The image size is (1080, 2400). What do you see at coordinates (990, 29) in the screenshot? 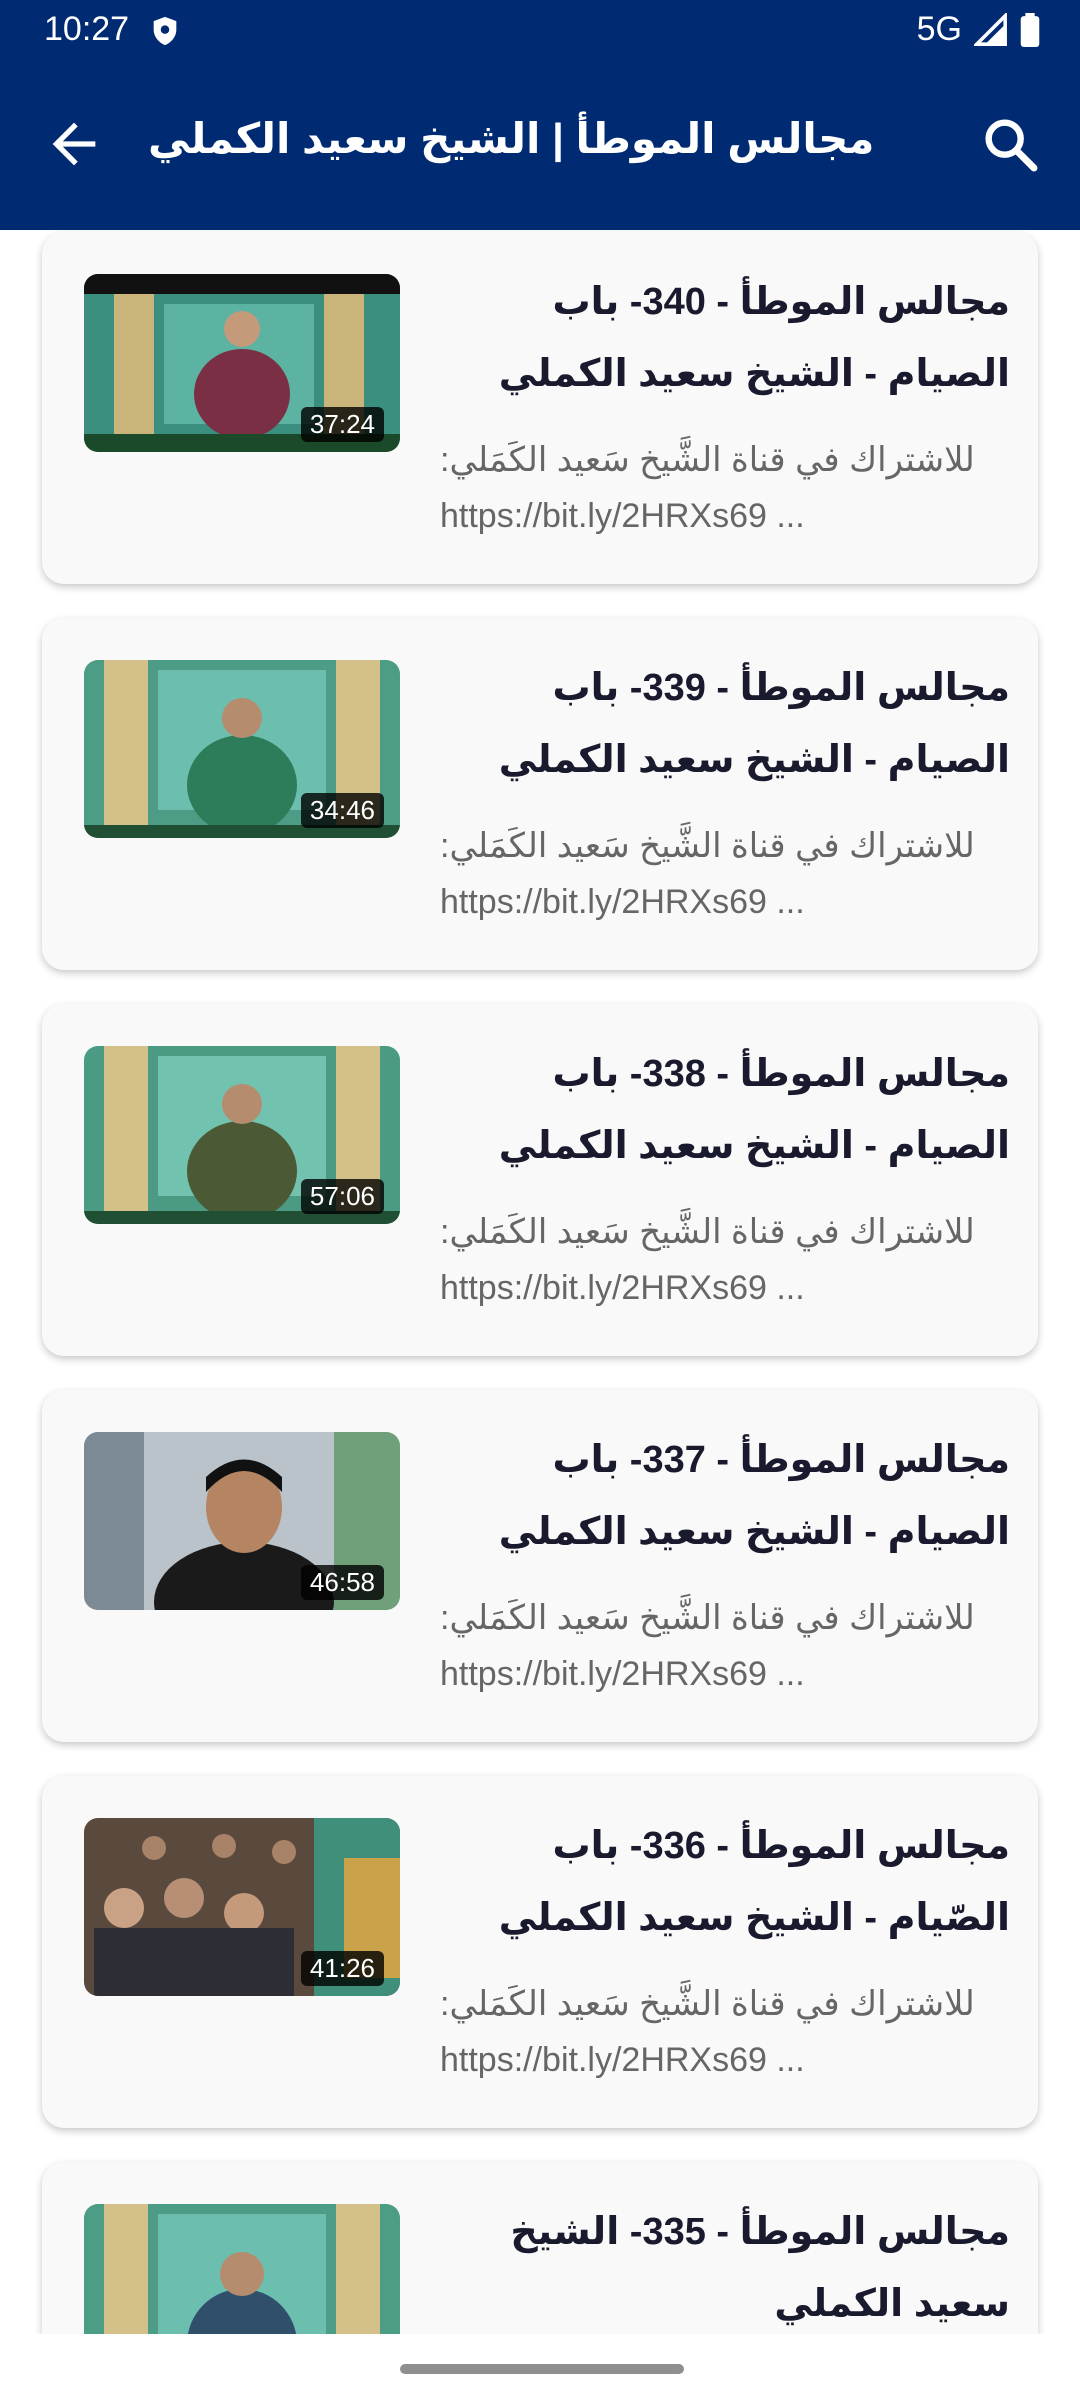
I see `signal-icon` at bounding box center [990, 29].